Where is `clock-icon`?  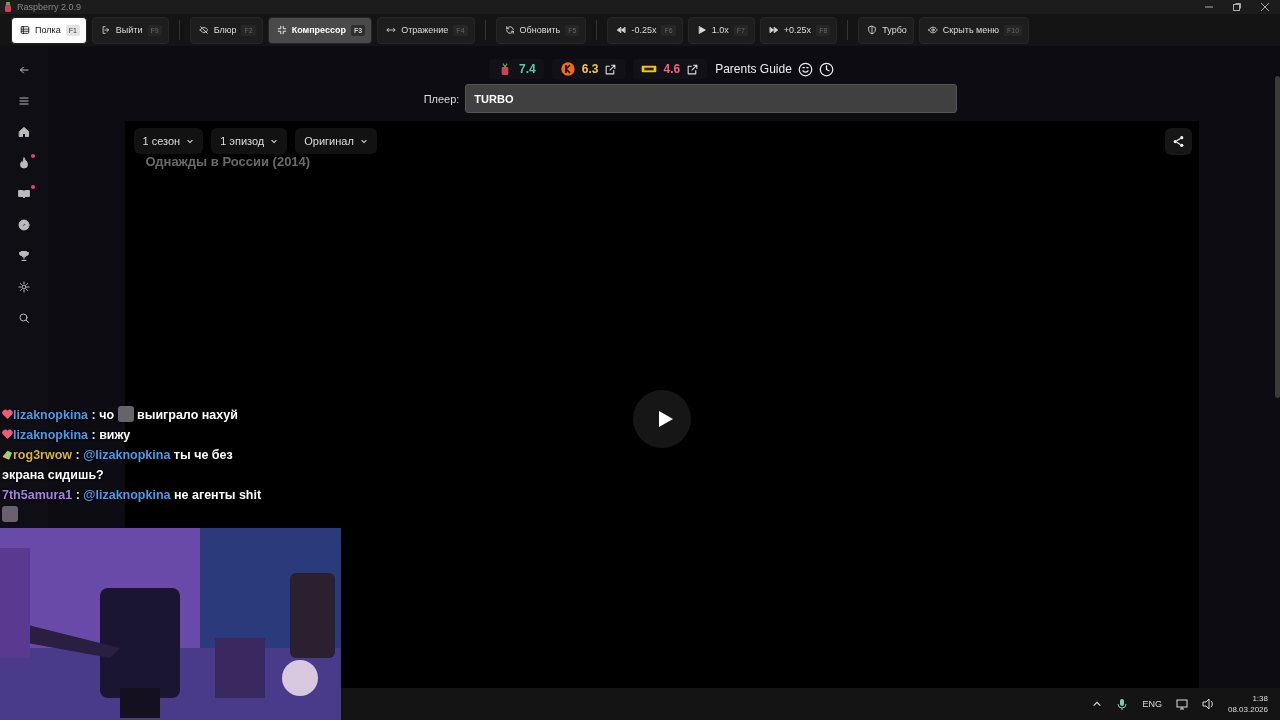
clock-icon is located at coordinates (826, 69).